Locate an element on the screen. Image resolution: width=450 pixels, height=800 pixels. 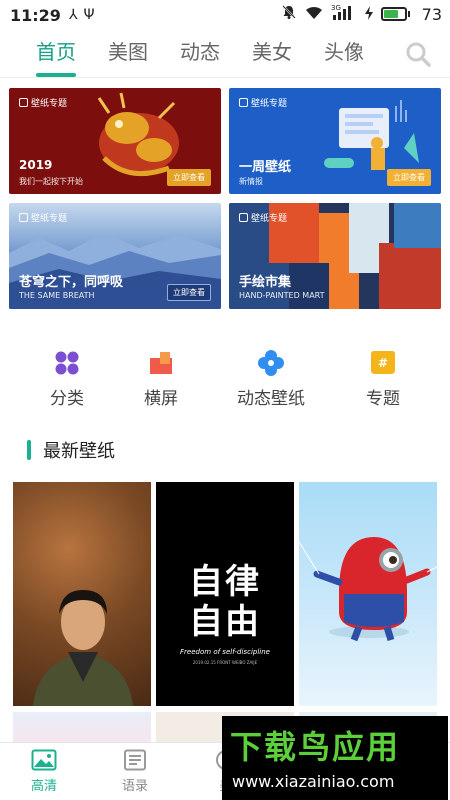
banner-2019: 壁纸专题 2019 我们一起按下开始 立即查看 is located at coordinates (115, 141).